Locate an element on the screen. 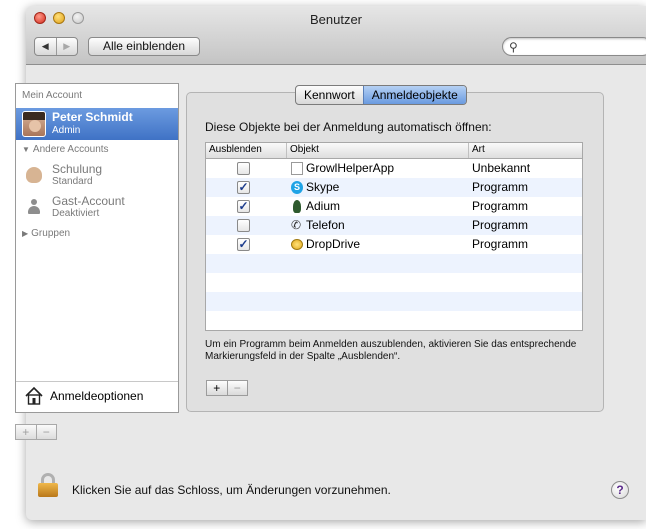 The image size is (646, 529). item-name: Skype is located at coordinates (323, 187).